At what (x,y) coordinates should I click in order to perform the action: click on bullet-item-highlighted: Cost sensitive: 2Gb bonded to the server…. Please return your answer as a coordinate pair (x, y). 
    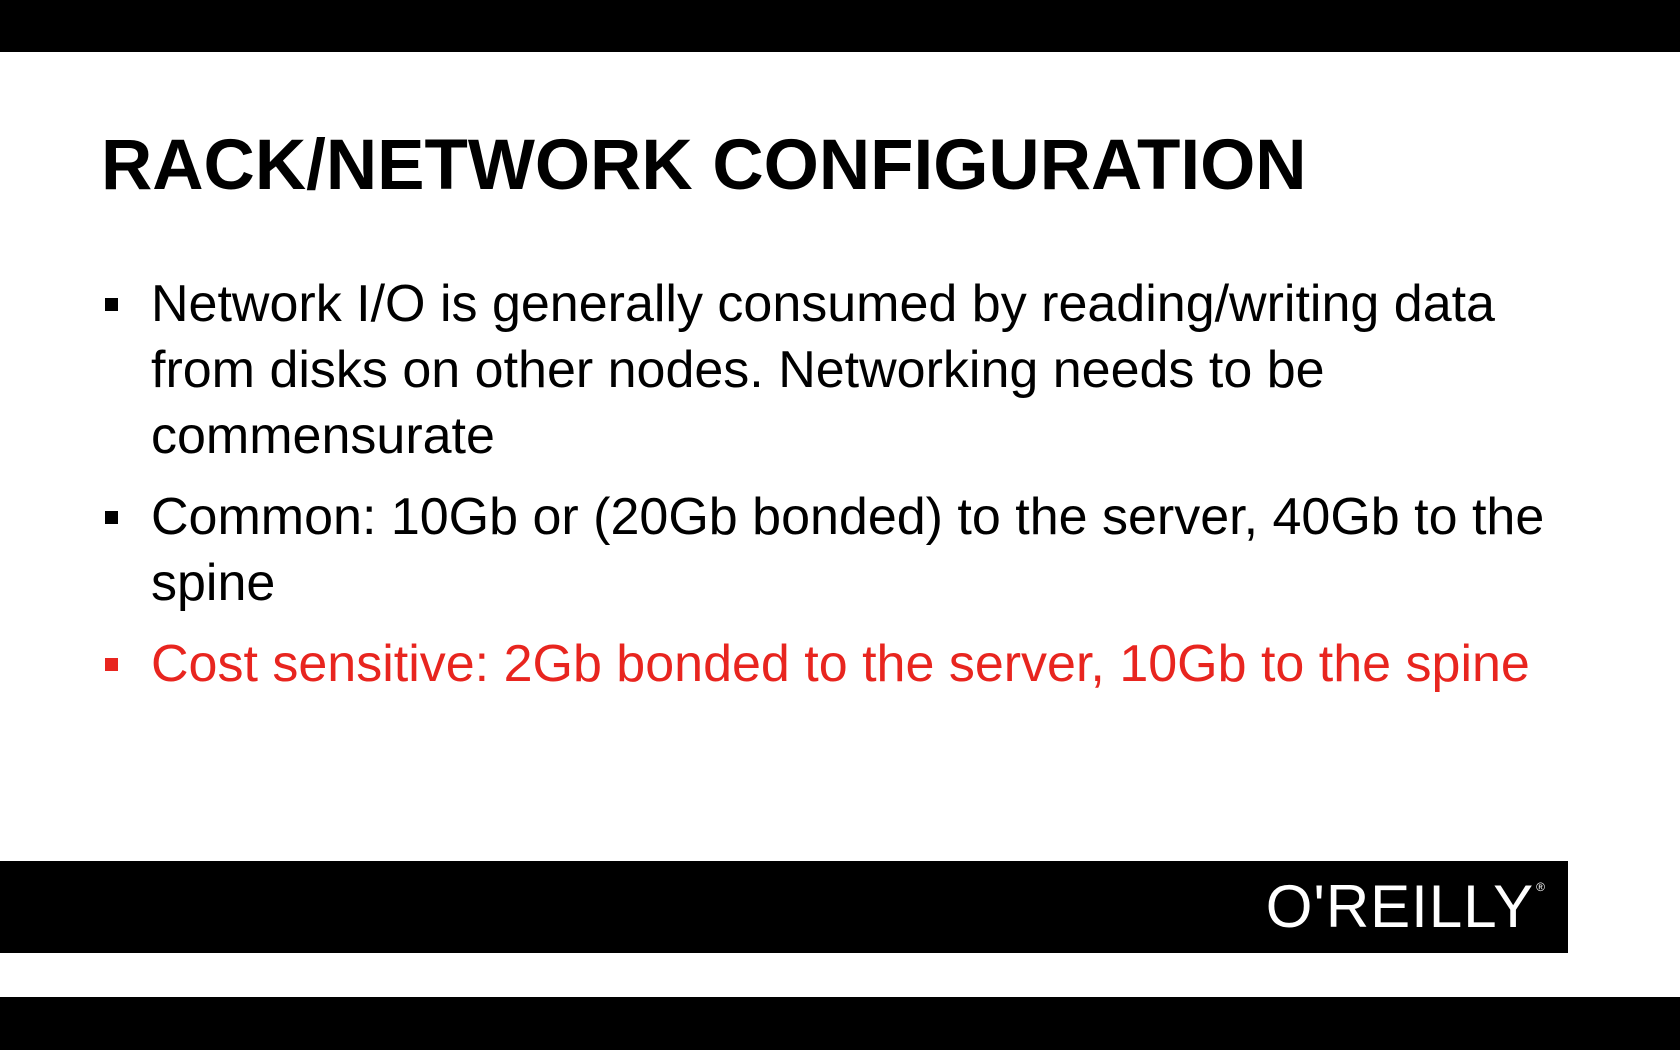
    Looking at the image, I should click on (851, 664).